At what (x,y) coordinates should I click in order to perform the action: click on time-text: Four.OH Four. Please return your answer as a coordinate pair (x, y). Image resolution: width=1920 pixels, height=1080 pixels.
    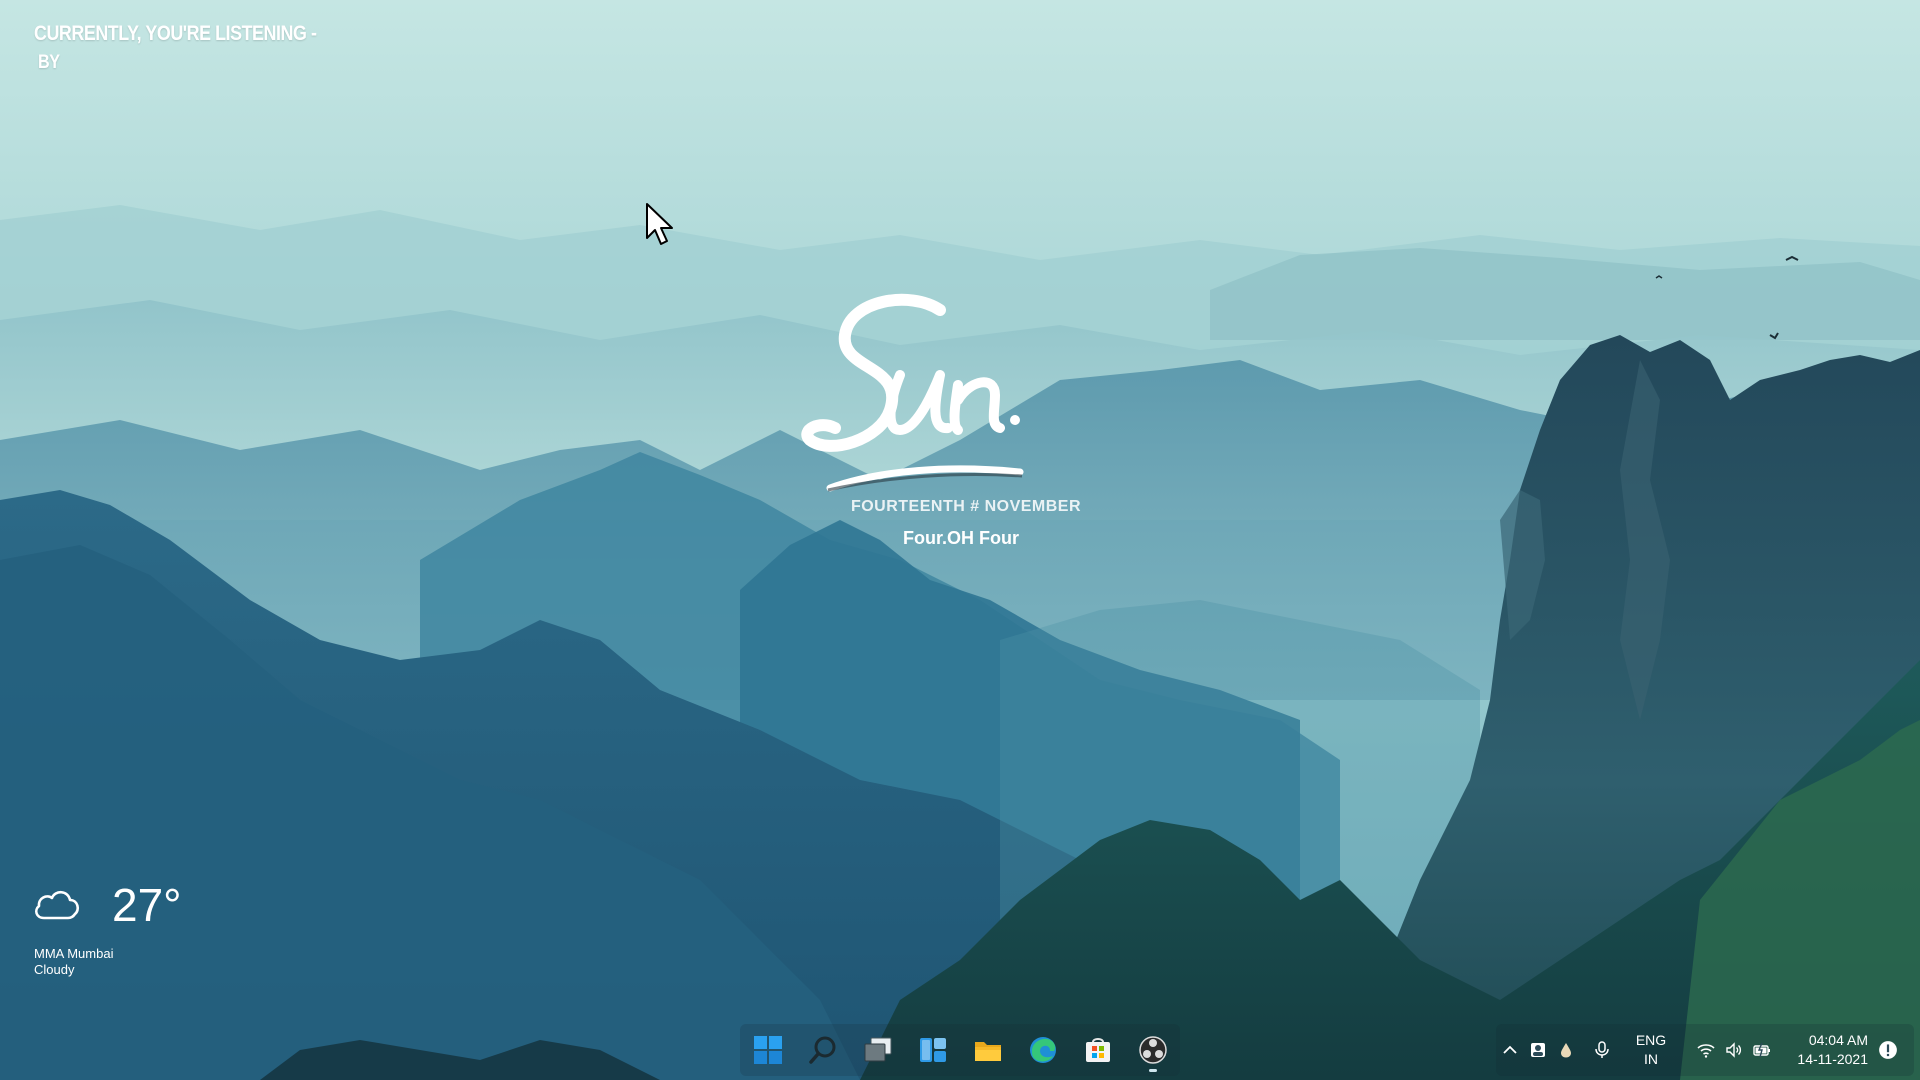
    Looking at the image, I should click on (961, 538).